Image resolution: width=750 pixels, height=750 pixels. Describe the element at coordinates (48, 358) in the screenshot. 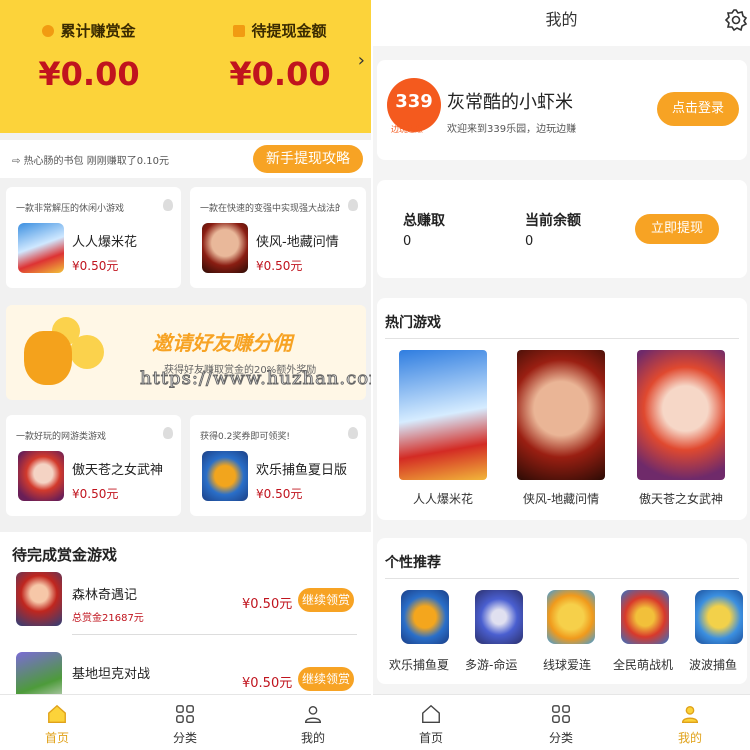

I see `money-bag-icon` at that location.